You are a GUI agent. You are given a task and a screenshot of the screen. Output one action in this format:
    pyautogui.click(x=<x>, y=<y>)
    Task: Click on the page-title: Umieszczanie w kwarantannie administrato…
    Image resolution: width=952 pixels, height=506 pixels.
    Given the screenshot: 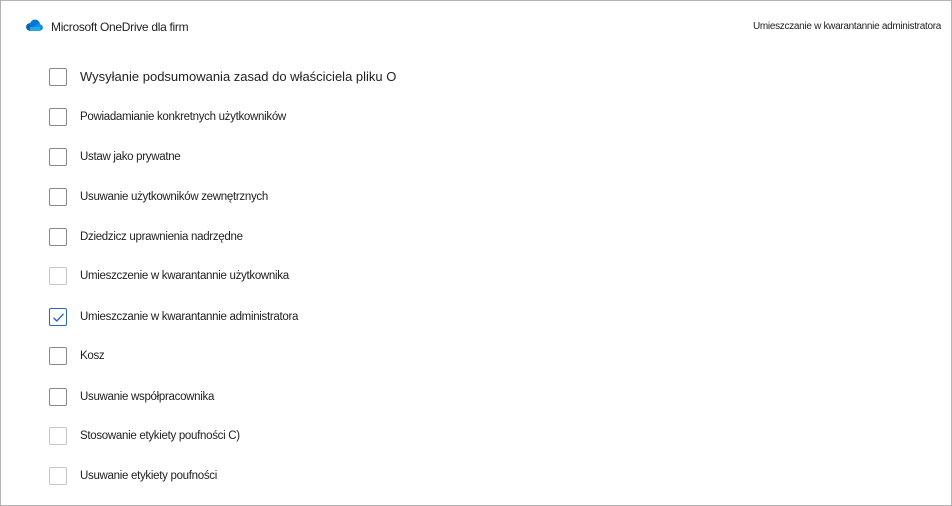 What is the action you would take?
    pyautogui.click(x=846, y=26)
    